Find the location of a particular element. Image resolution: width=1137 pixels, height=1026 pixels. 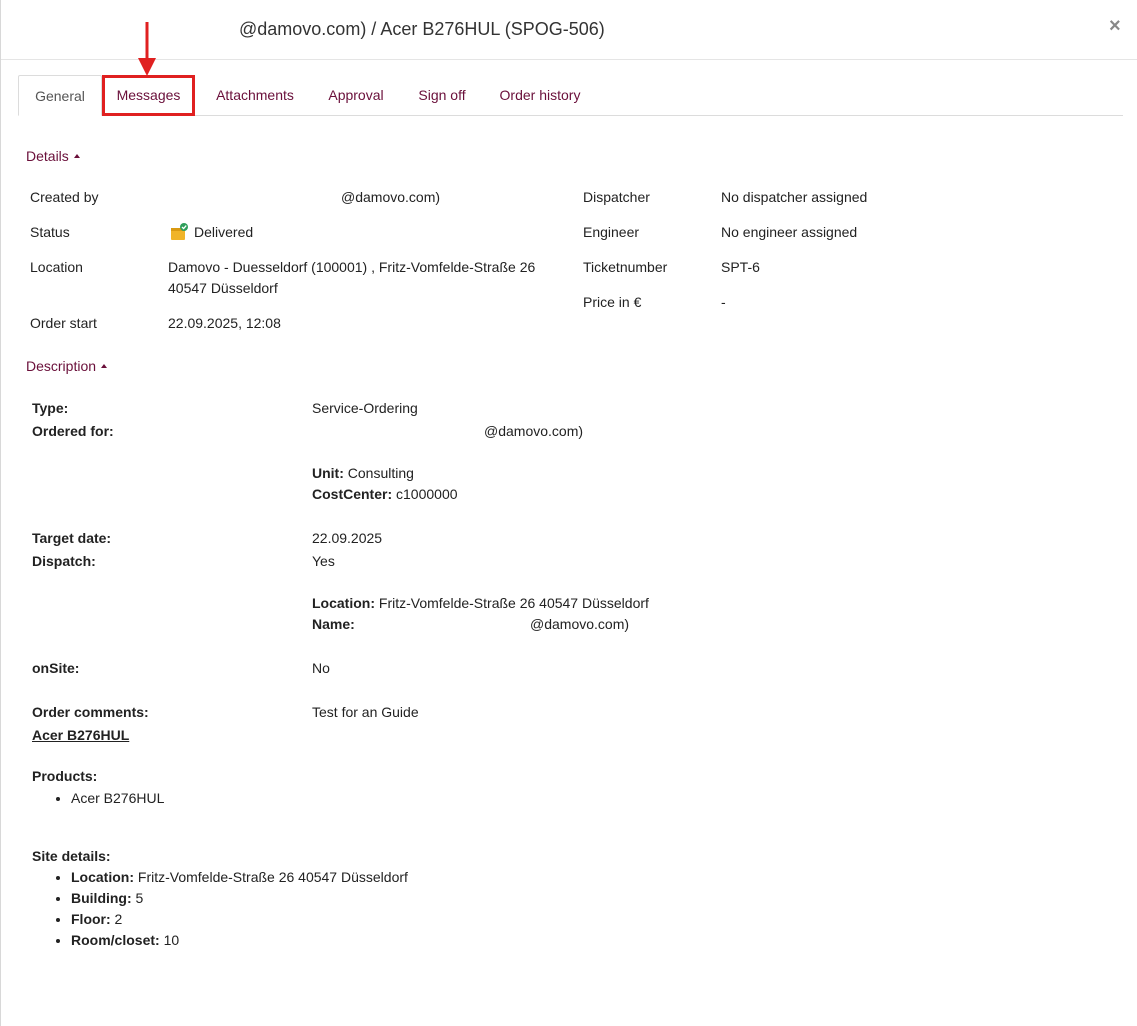

description-toggle: Description is located at coordinates (67, 366).